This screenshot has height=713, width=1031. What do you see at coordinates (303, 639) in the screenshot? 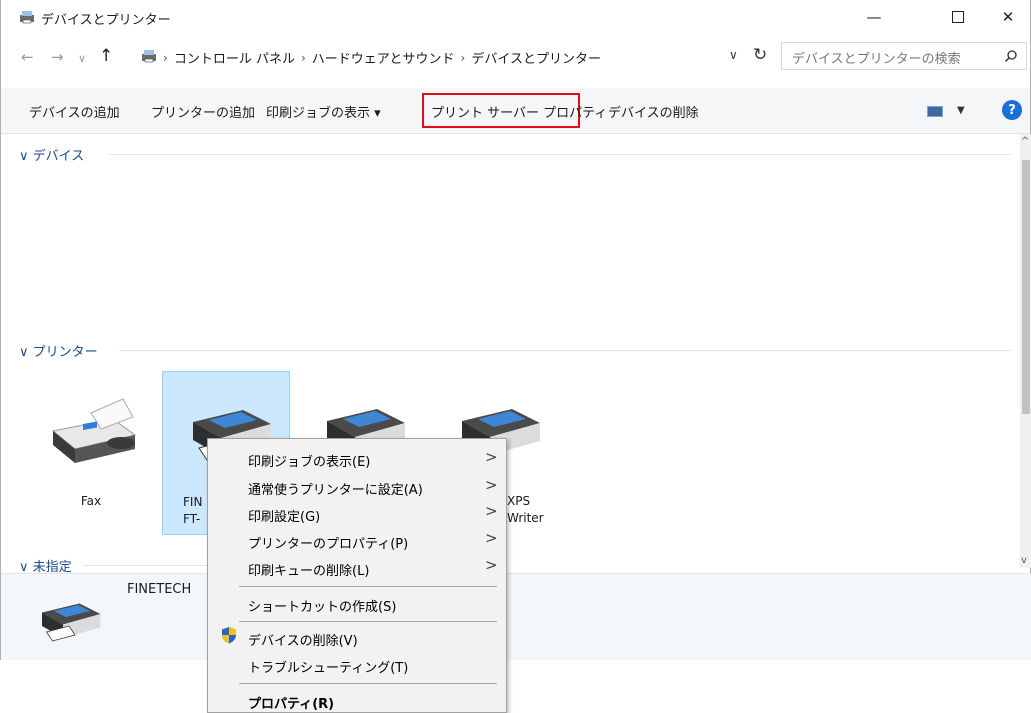
I see `menu-item-remove-device: デバイスの削除(V)` at bounding box center [303, 639].